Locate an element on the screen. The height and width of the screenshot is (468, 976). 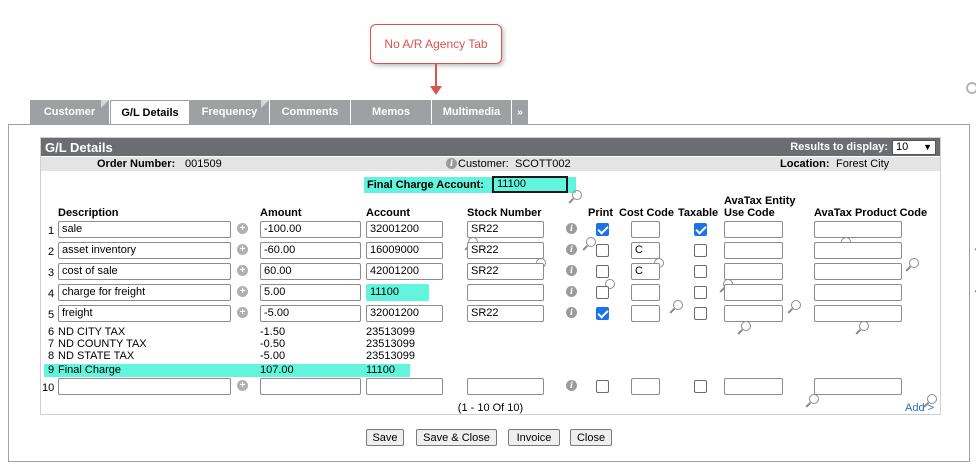
account-input: 11100 is located at coordinates (397, 292).